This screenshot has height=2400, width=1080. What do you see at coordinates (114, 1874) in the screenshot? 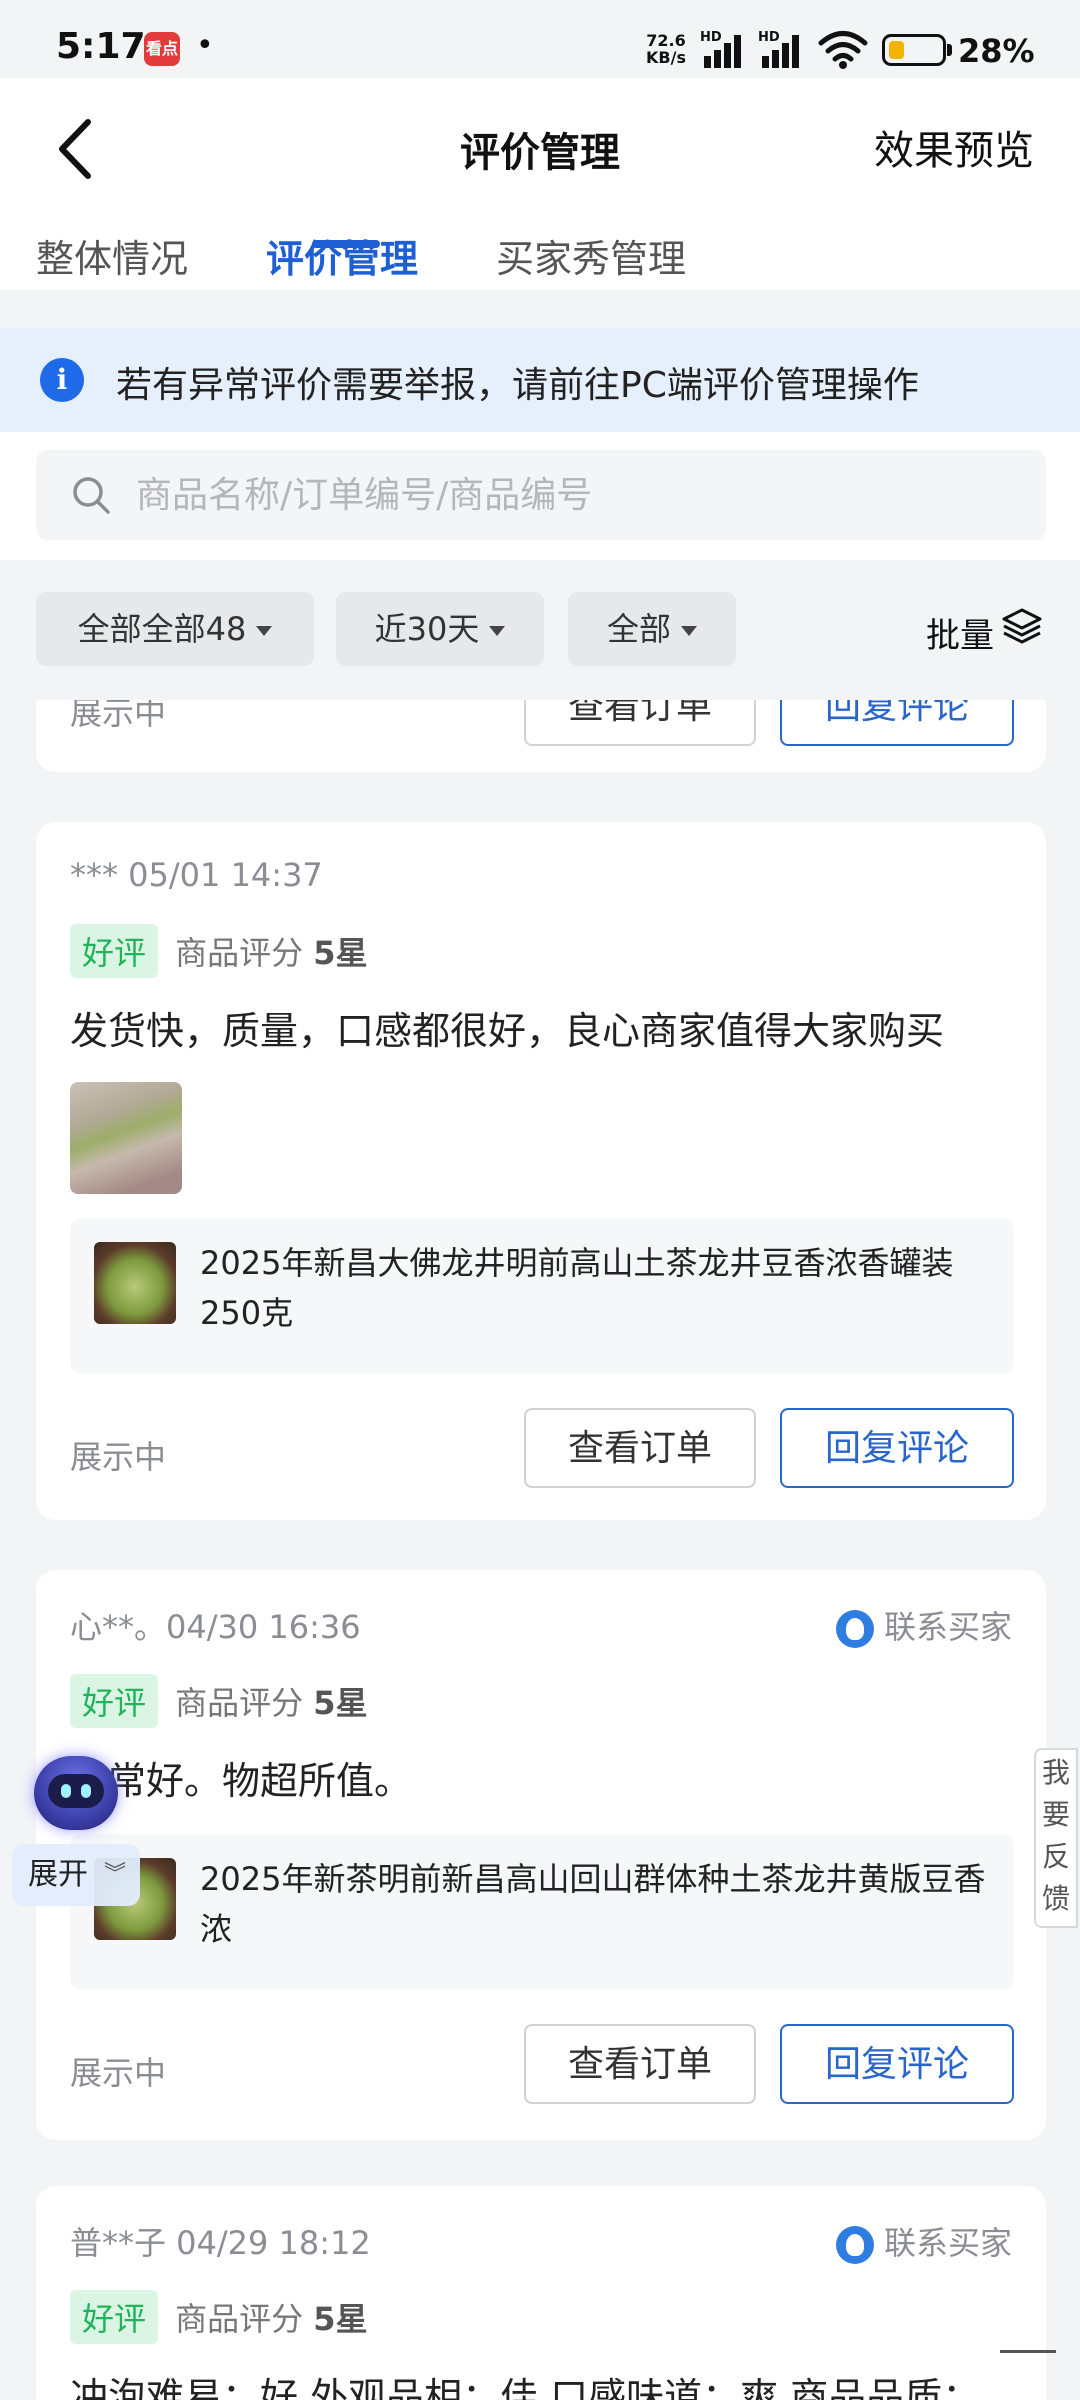
I see `chevron-double-down-icon: ︾` at bounding box center [114, 1874].